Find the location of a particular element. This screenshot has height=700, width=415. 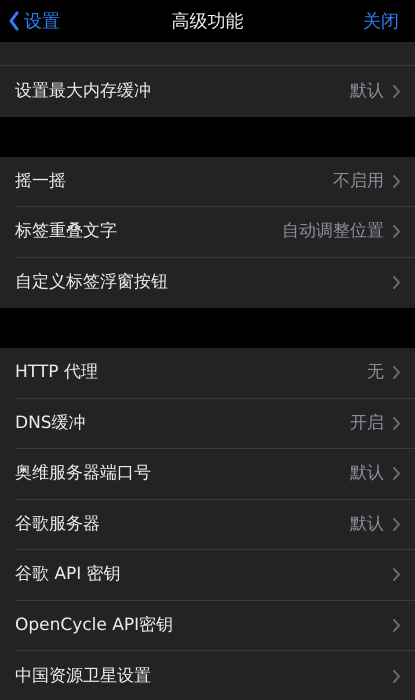

row-label: 标签重叠文字 is located at coordinates (66, 231).